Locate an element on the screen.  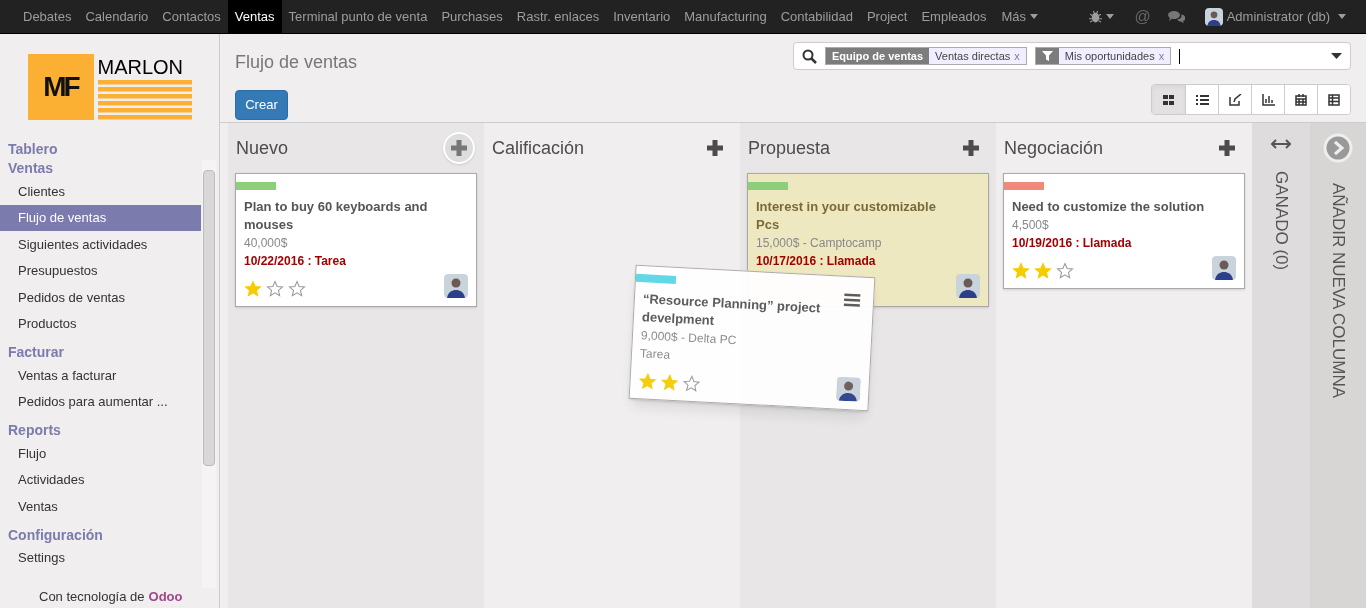
edit-icon is located at coordinates (1235, 99).